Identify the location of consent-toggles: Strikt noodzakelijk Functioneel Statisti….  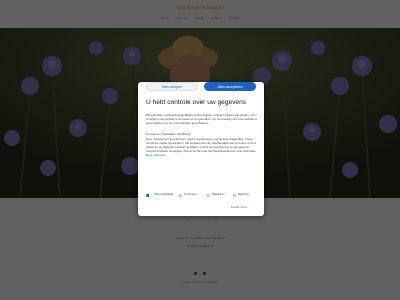
(201, 199).